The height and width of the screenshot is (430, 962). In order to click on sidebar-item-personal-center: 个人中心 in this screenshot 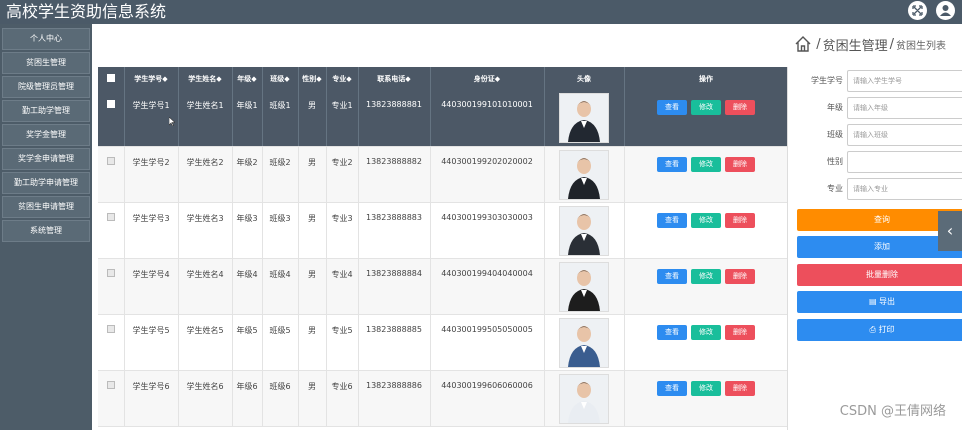, I will do `click(46, 39)`.